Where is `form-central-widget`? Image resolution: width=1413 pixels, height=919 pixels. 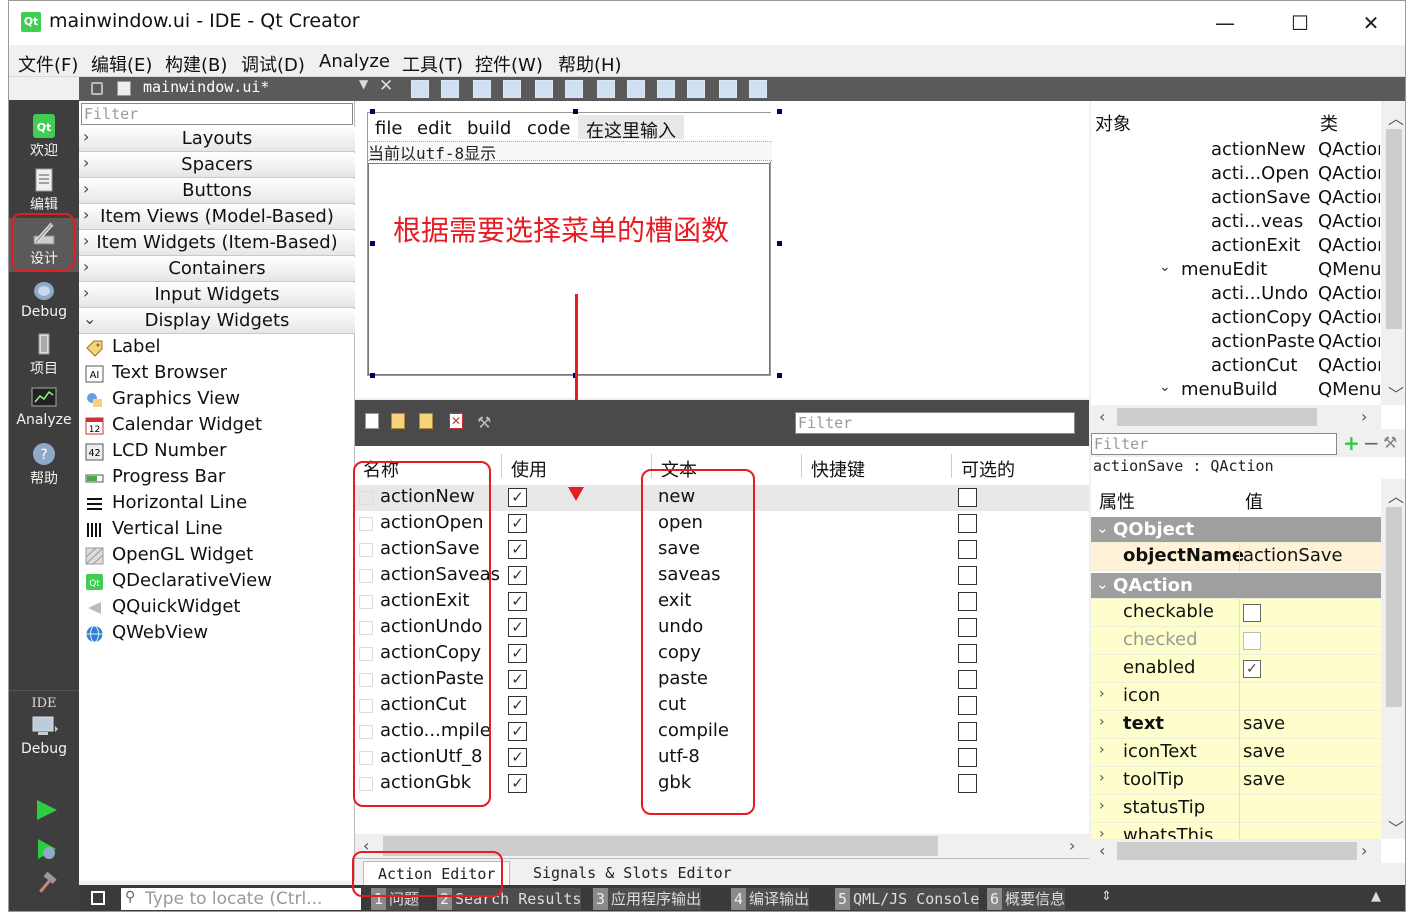 form-central-widget is located at coordinates (569, 269).